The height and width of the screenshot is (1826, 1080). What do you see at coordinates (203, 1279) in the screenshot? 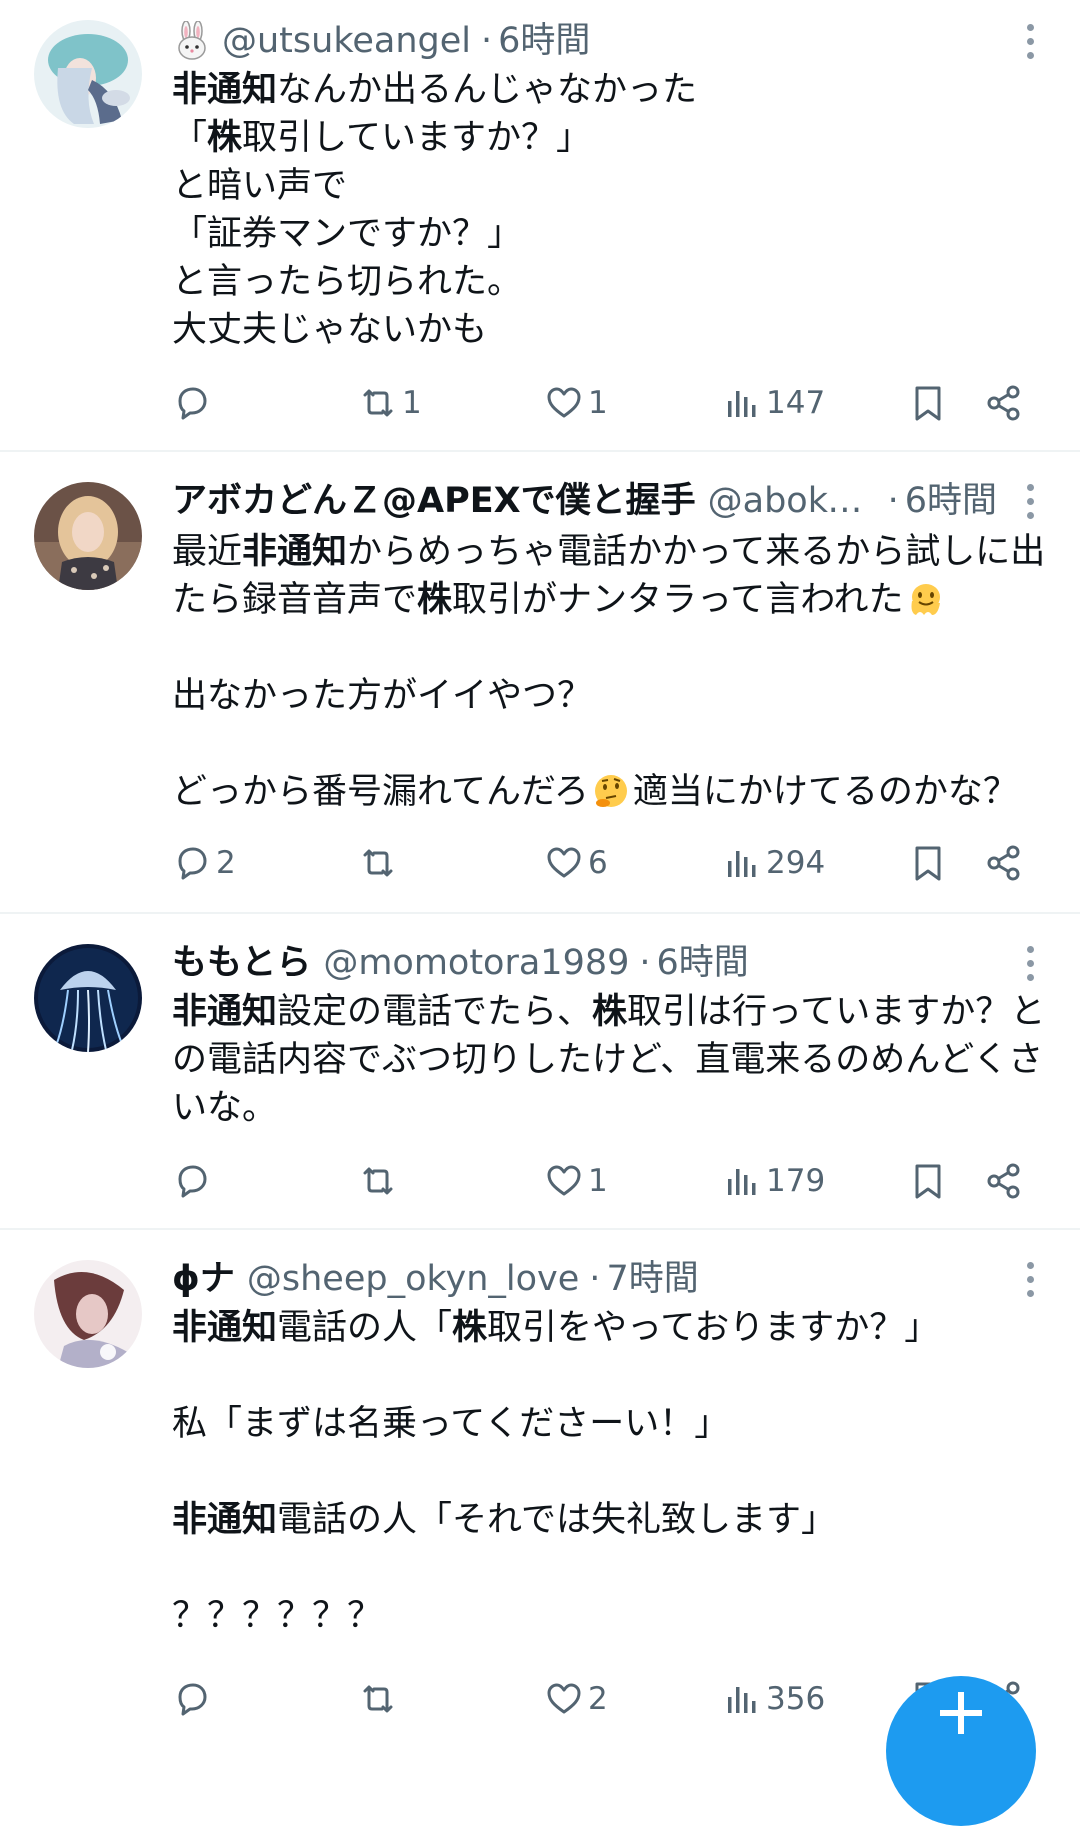
I see `display-name: ϕナ` at bounding box center [203, 1279].